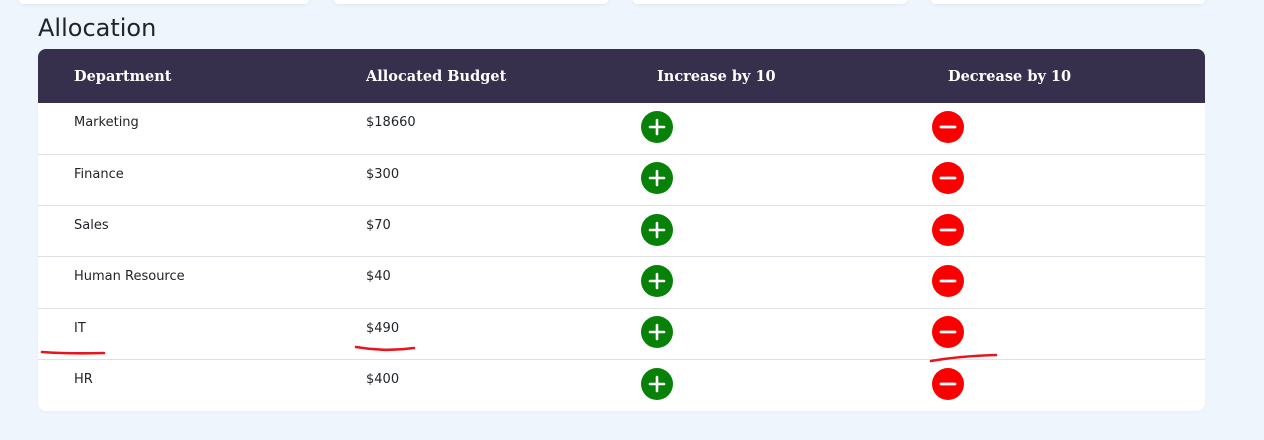  Describe the element at coordinates (475, 231) in the screenshot. I see `budget-cell: $70` at that location.